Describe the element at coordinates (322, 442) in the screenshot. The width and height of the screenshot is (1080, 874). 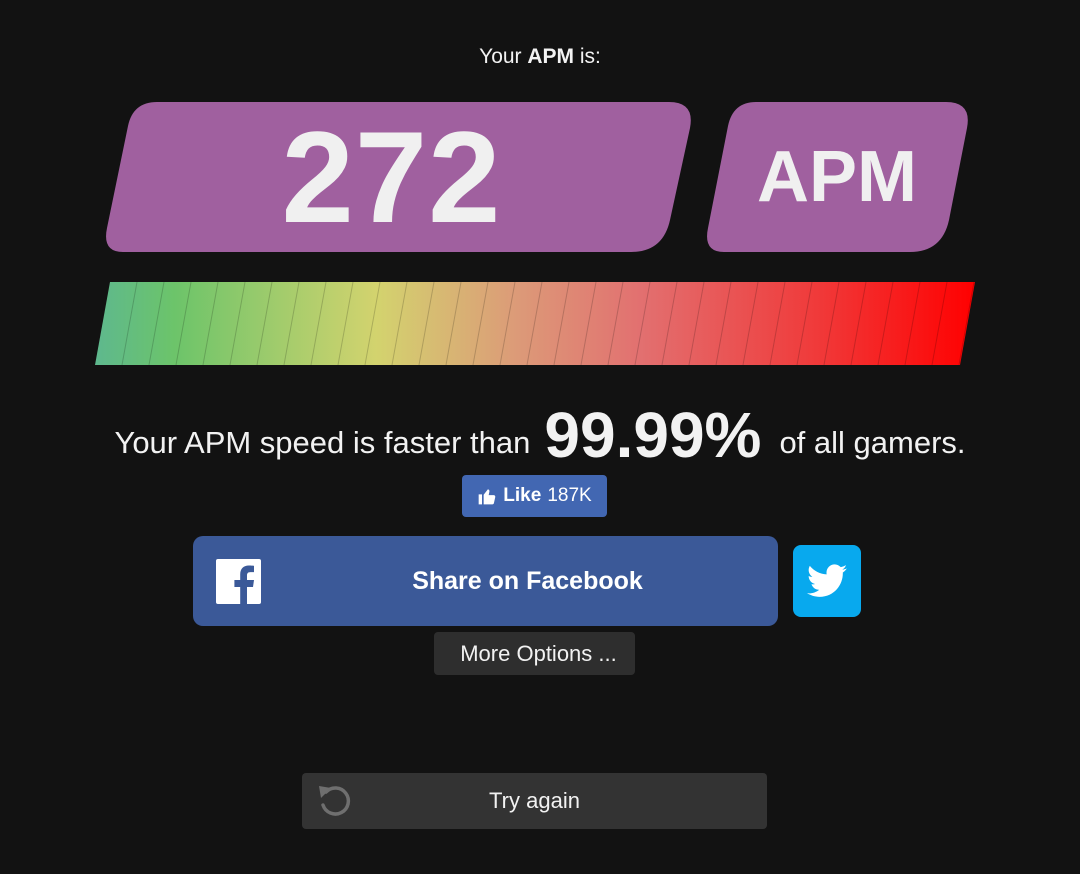
I see `ranking-prefix: Your APM speed is faster than` at that location.